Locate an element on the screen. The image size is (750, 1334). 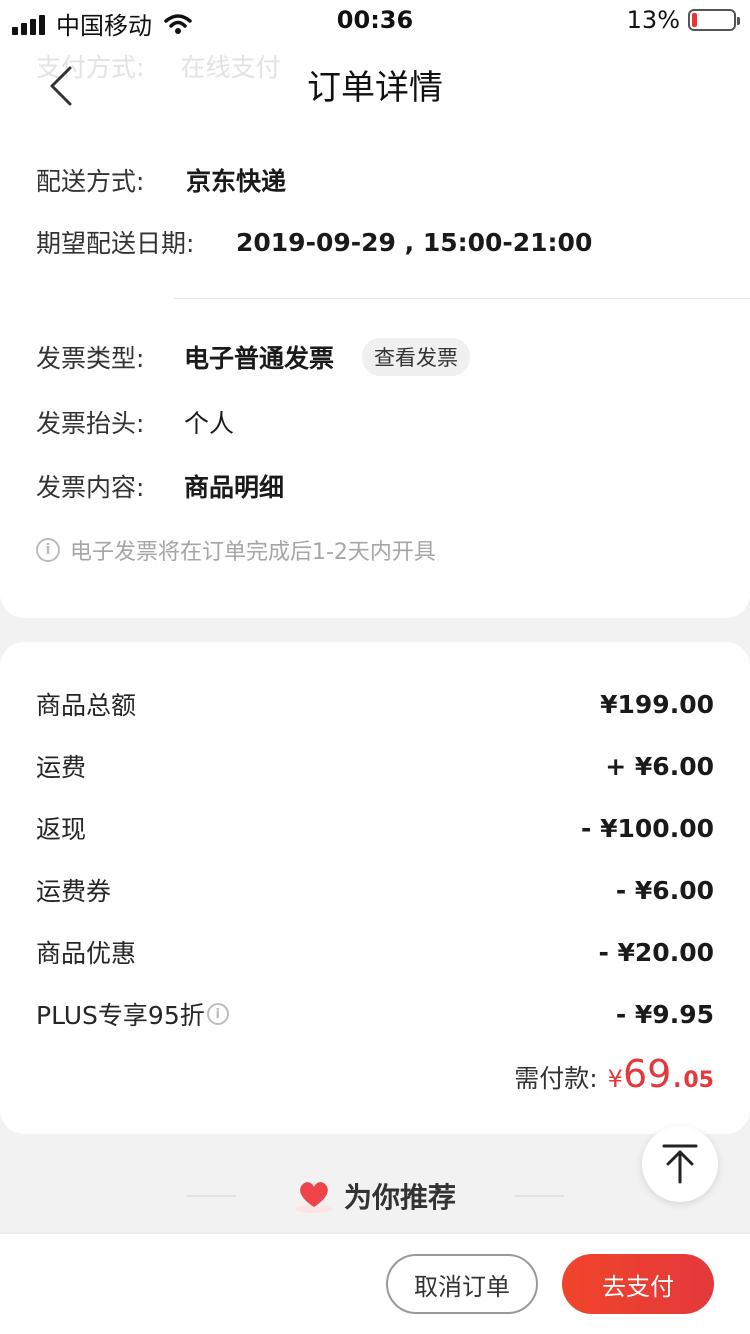
invoice-note: i 电子发票将在订单完成后1-2天内开具 is located at coordinates (236, 550).